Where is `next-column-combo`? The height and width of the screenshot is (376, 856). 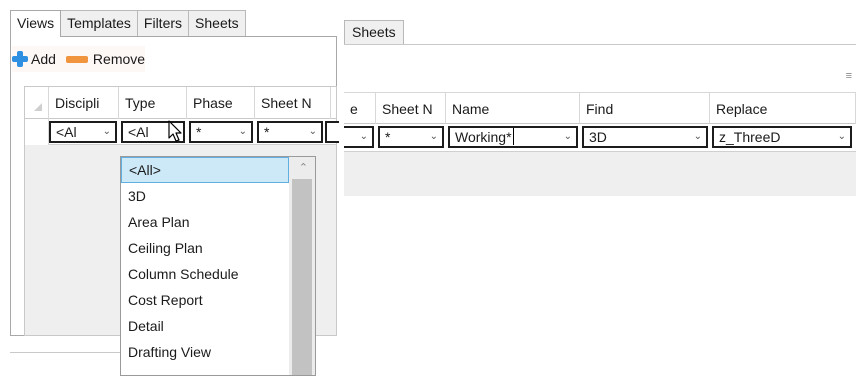 next-column-combo is located at coordinates (332, 132).